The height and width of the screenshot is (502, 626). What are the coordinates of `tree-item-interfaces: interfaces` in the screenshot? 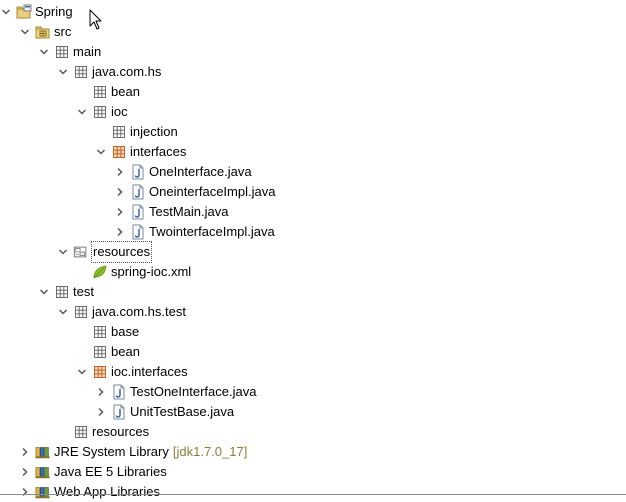 It's located at (139, 152).